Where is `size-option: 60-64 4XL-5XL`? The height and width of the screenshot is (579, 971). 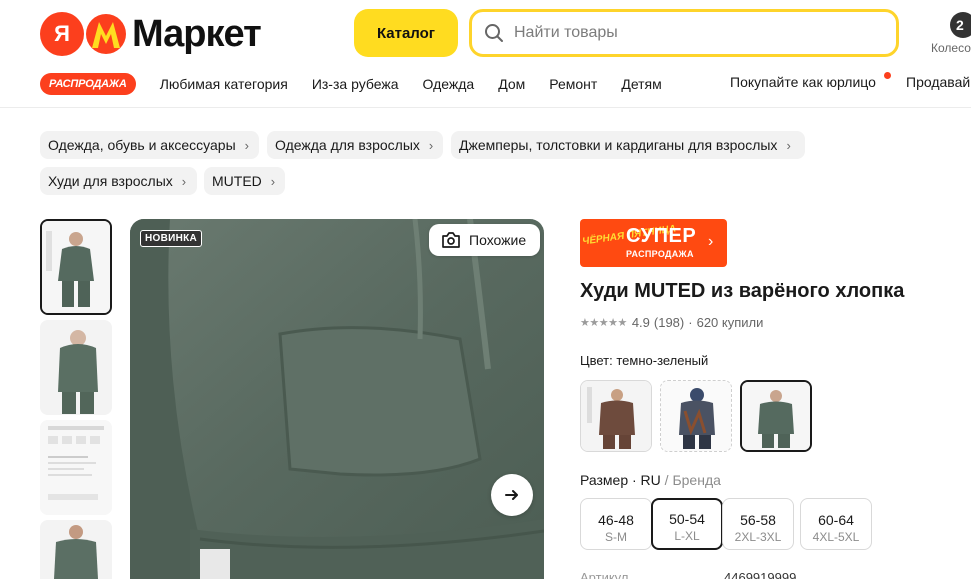 size-option: 60-64 4XL-5XL is located at coordinates (836, 524).